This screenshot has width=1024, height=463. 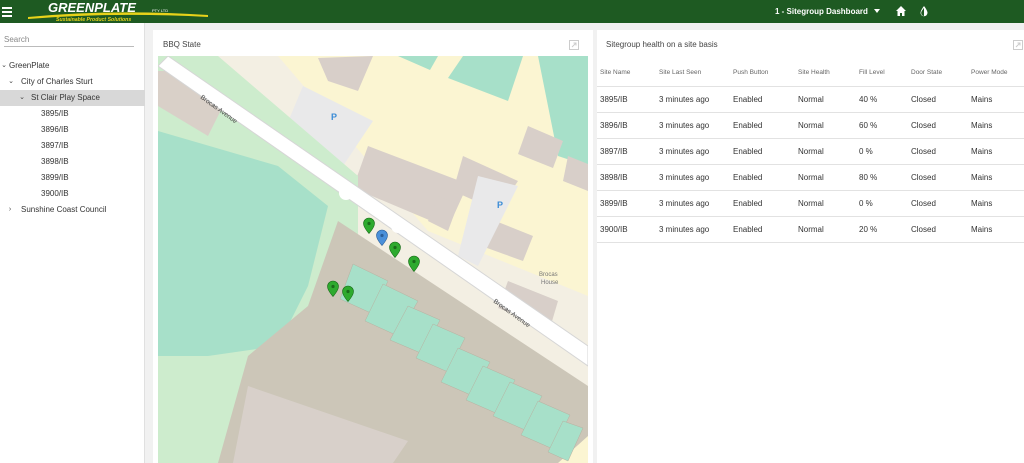 I want to click on panel-title: BBQ State, so click(x=182, y=44).